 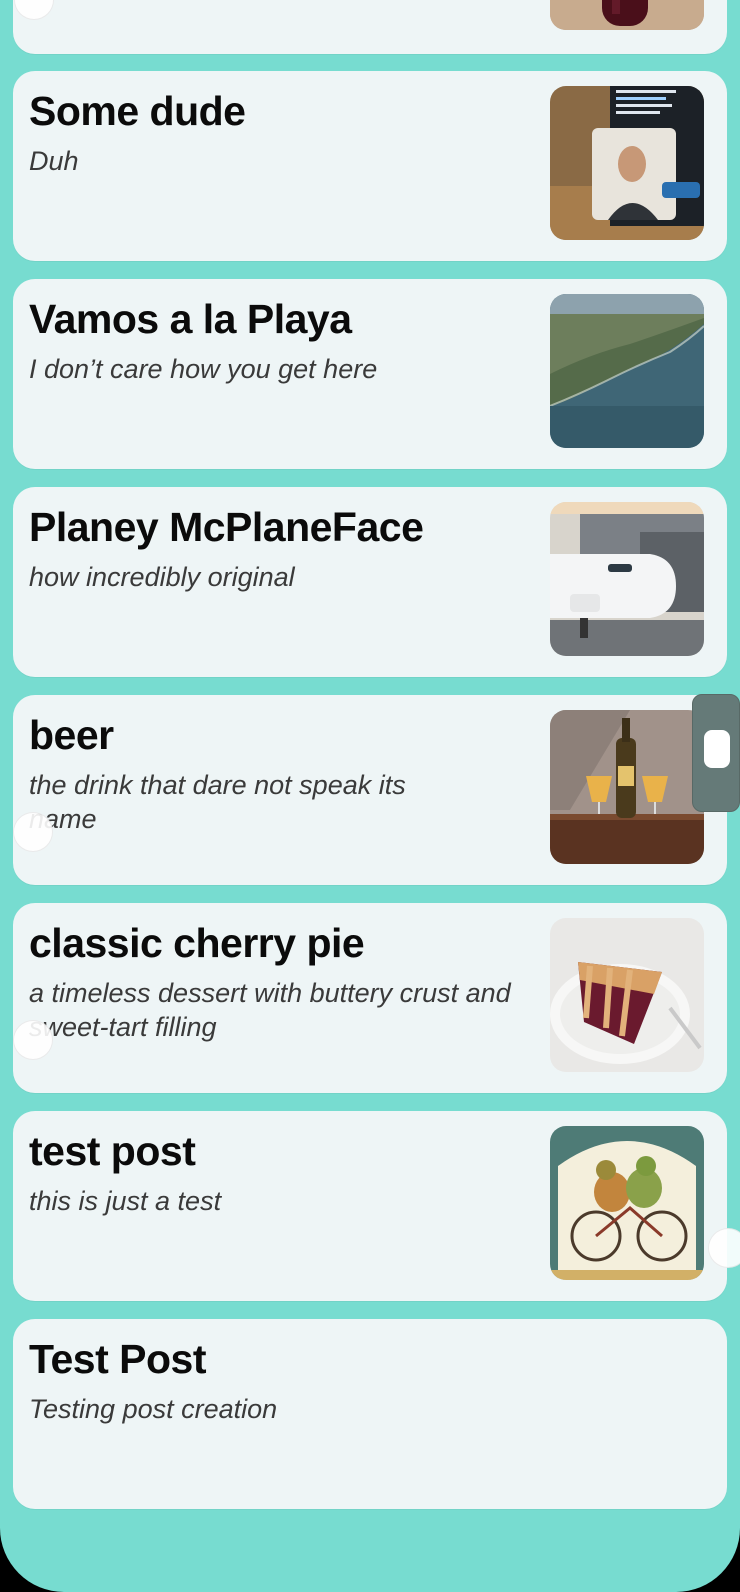 I want to click on post-title: test post, so click(x=112, y=1151).